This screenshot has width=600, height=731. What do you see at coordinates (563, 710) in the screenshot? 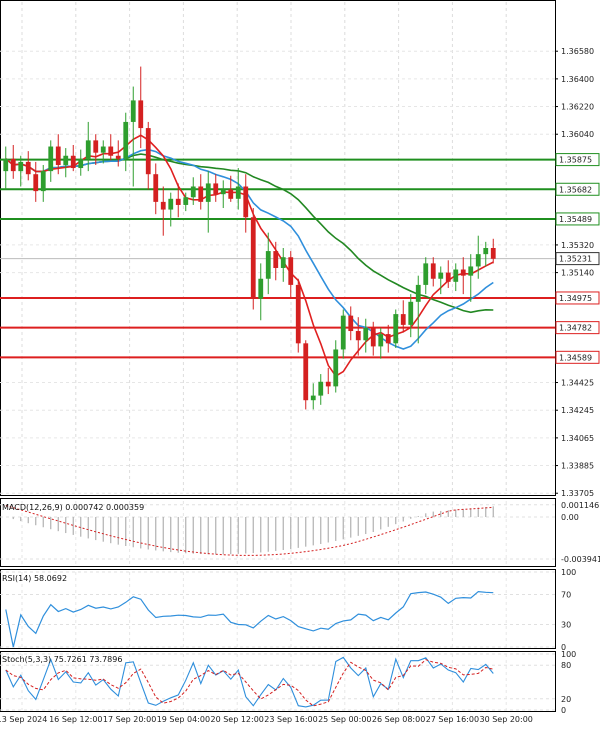
I see `panel-tick-label: 0` at bounding box center [563, 710].